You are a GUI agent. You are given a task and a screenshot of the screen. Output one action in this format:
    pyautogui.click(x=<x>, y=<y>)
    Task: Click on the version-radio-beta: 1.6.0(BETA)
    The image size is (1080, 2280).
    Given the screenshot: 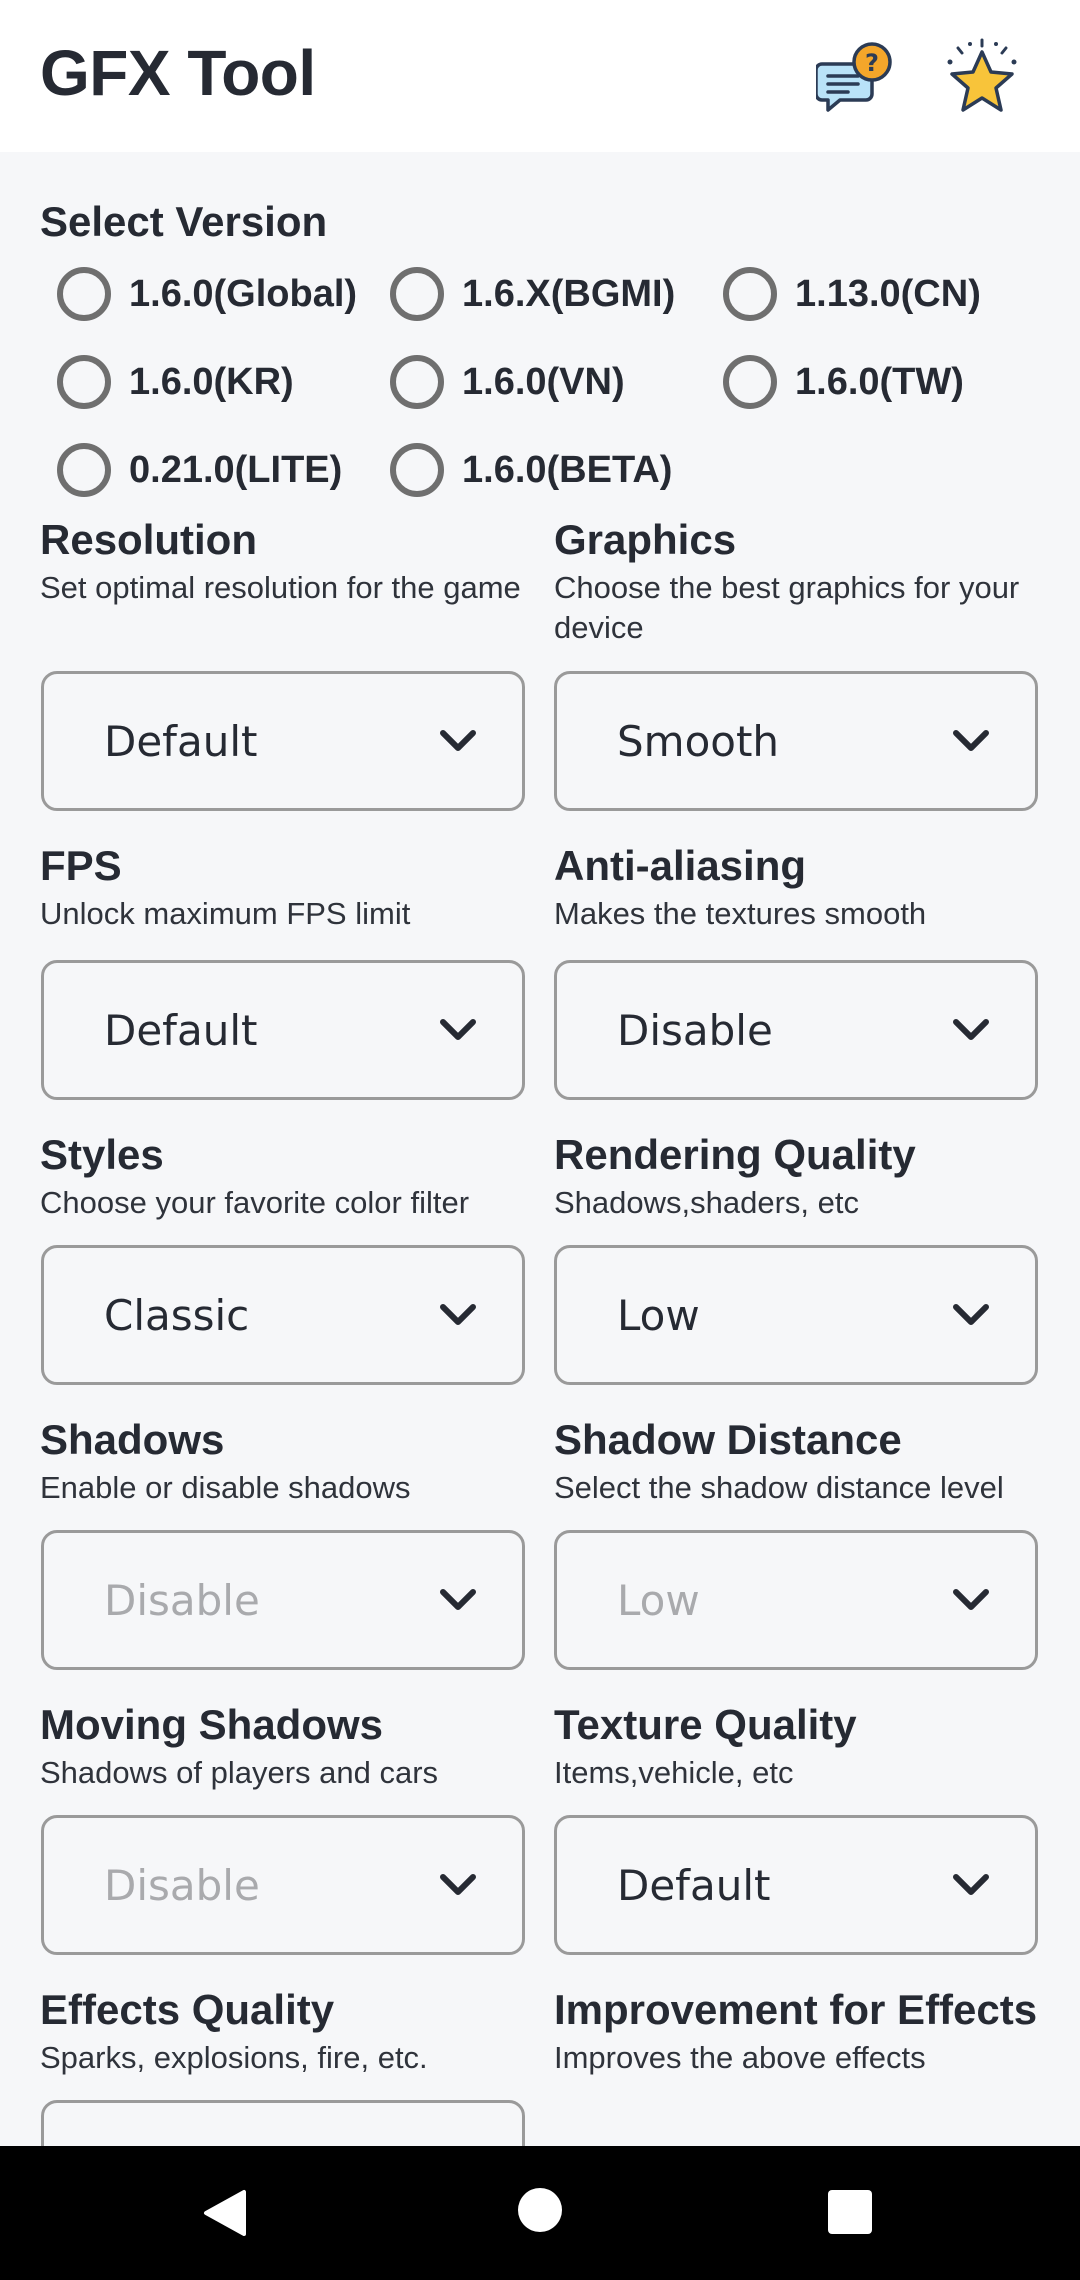 What is the action you would take?
    pyautogui.click(x=531, y=470)
    